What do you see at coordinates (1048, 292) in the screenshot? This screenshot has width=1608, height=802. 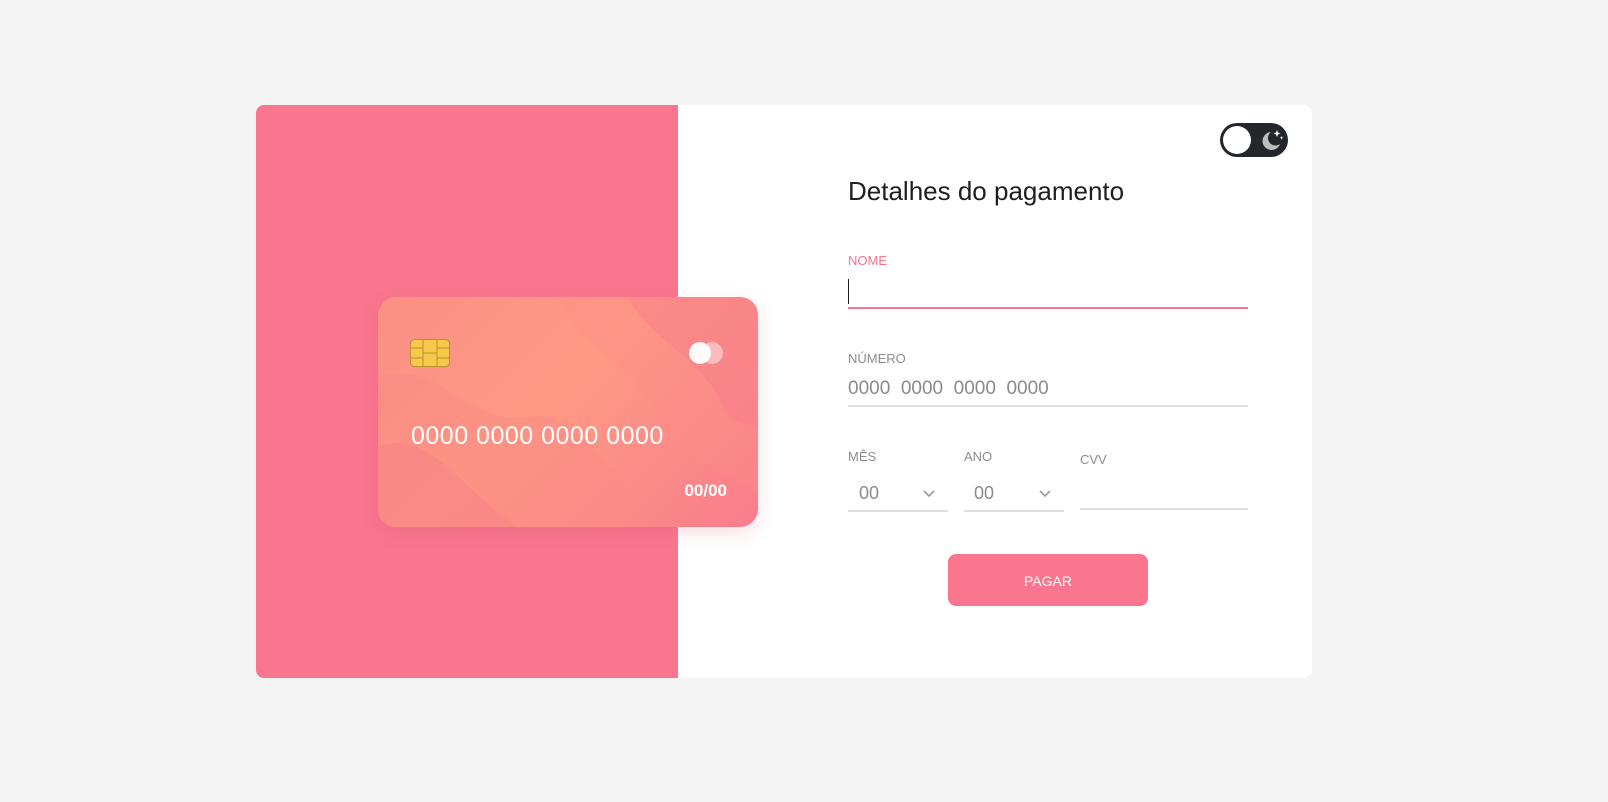 I see `name-input` at bounding box center [1048, 292].